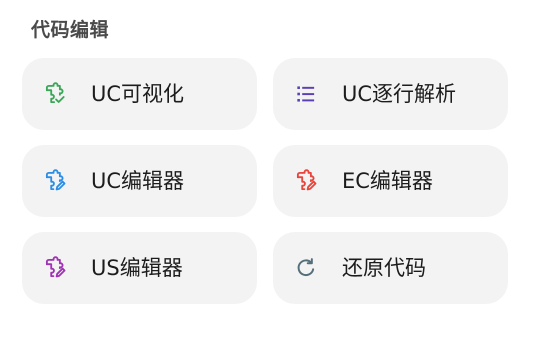 This screenshot has width=533, height=338. What do you see at coordinates (70, 30) in the screenshot?
I see `section-title: 代码编辑` at bounding box center [70, 30].